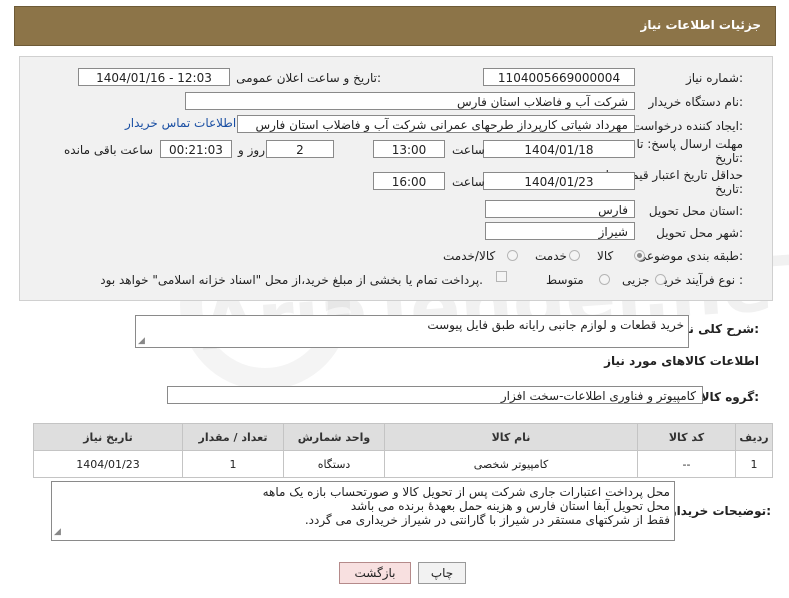 The width and height of the screenshot is (789, 598). Describe the element at coordinates (501, 276) in the screenshot. I see `treasury-payment-checkbox` at that location.